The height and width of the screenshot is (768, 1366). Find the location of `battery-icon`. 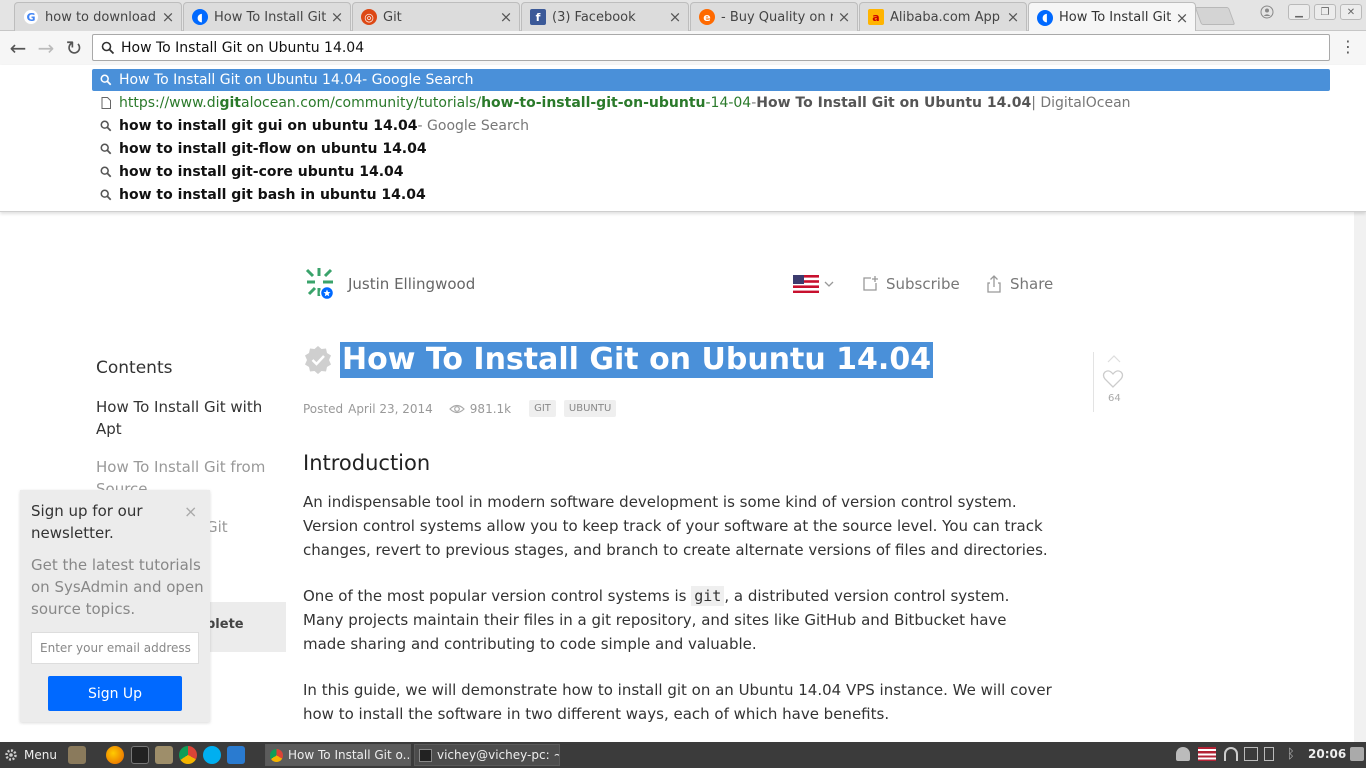

battery-icon is located at coordinates (1269, 754).